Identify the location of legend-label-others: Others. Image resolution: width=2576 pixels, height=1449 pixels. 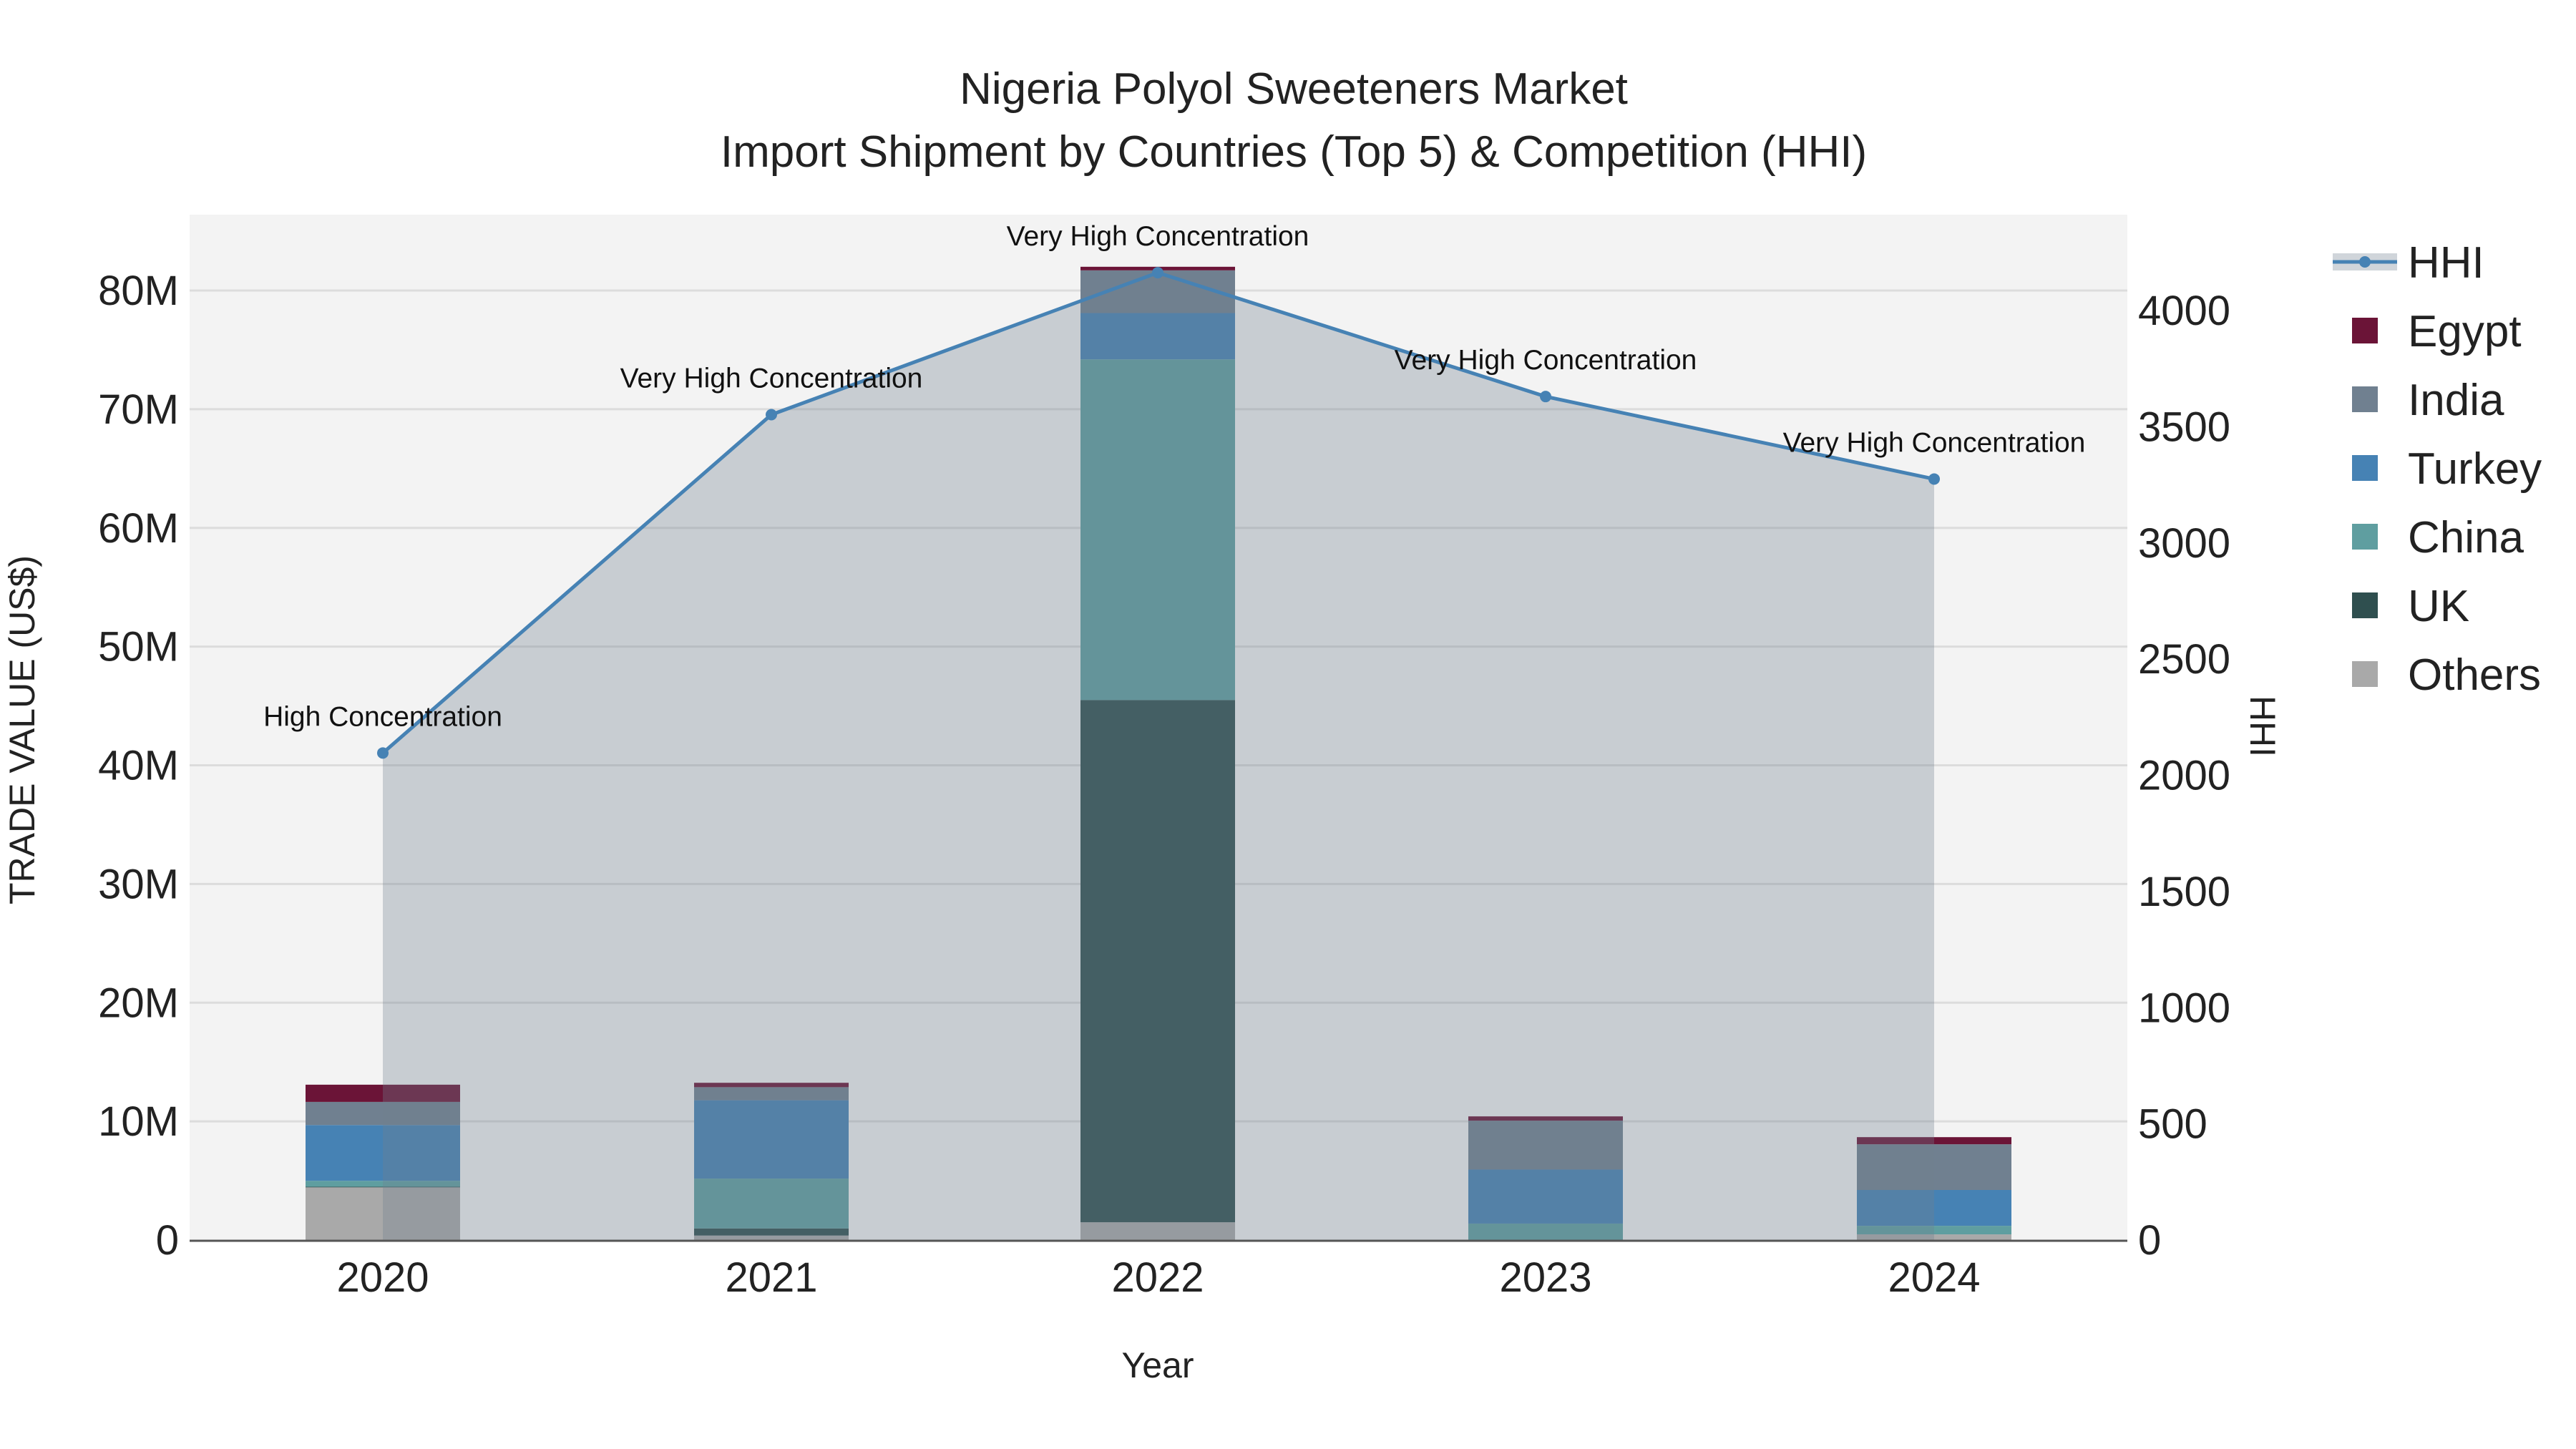
(2474, 675).